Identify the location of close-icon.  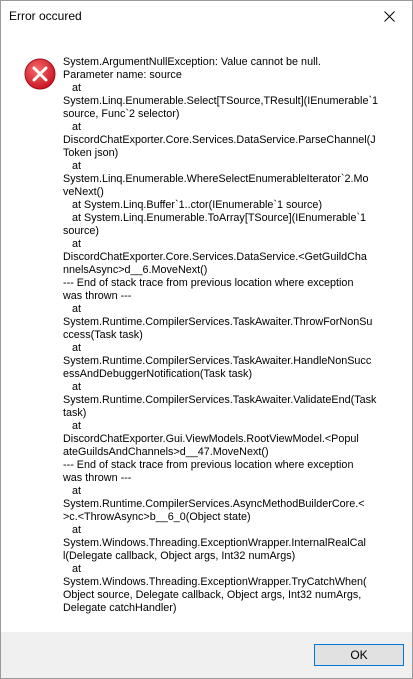
(389, 16).